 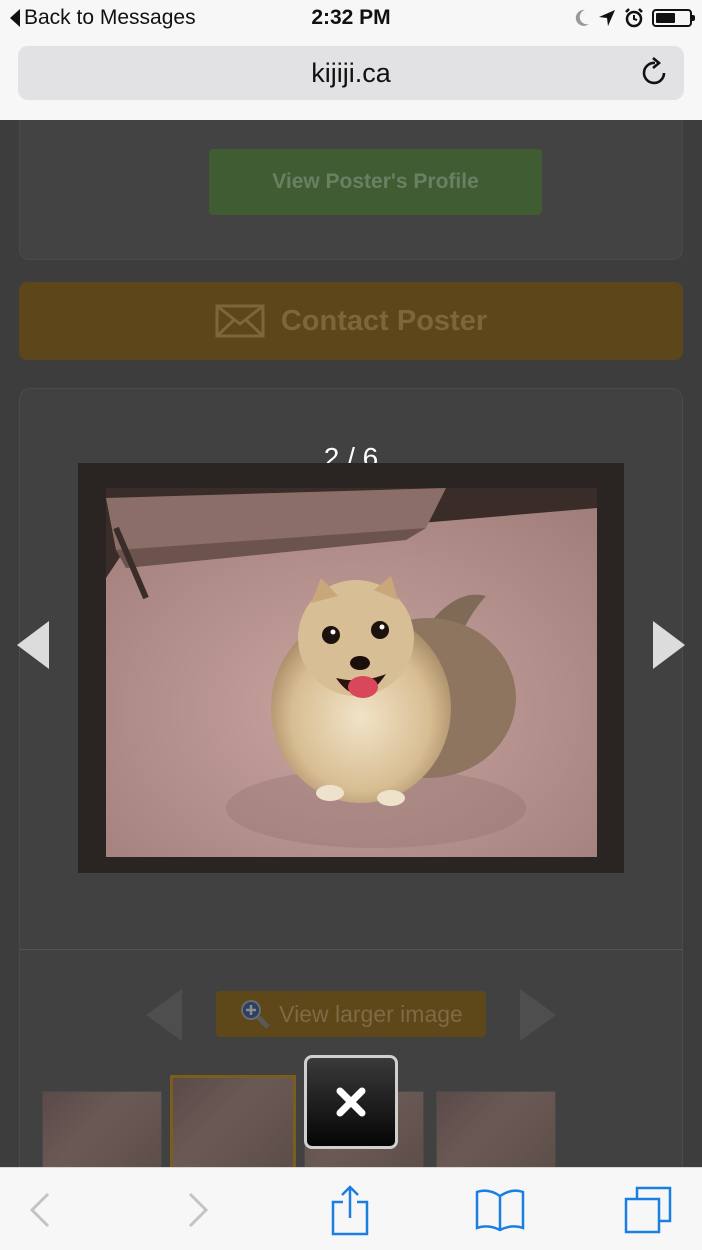 I want to click on alarm-icon, so click(x=634, y=18).